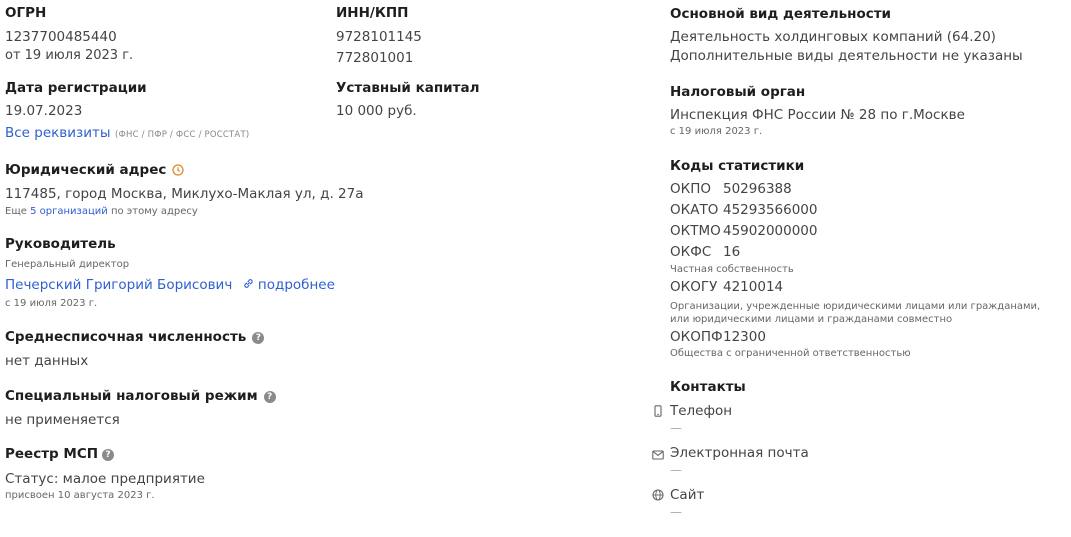  Describe the element at coordinates (708, 387) in the screenshot. I see `contacts-label: Контакты` at that location.